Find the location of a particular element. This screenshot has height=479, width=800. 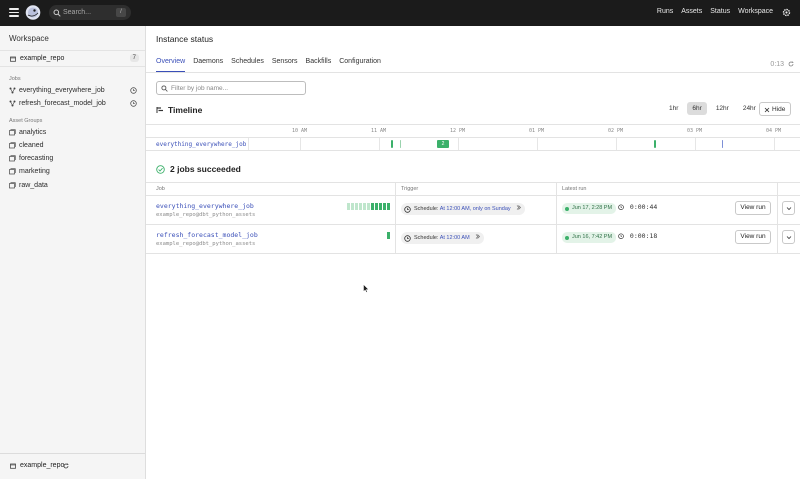

dagster-logo-icon is located at coordinates (33, 12).